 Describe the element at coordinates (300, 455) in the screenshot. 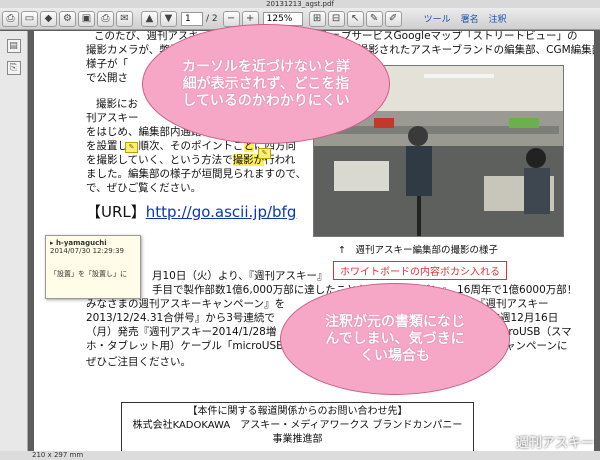

I see `status-bar: 210 x 297 mm` at that location.